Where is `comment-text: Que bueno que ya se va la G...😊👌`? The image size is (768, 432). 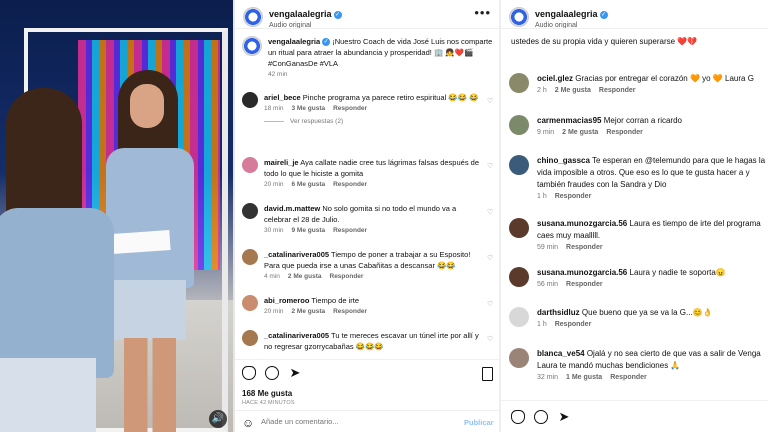
comment-text: Que bueno que ya se va la G...😊👌 is located at coordinates (647, 312).